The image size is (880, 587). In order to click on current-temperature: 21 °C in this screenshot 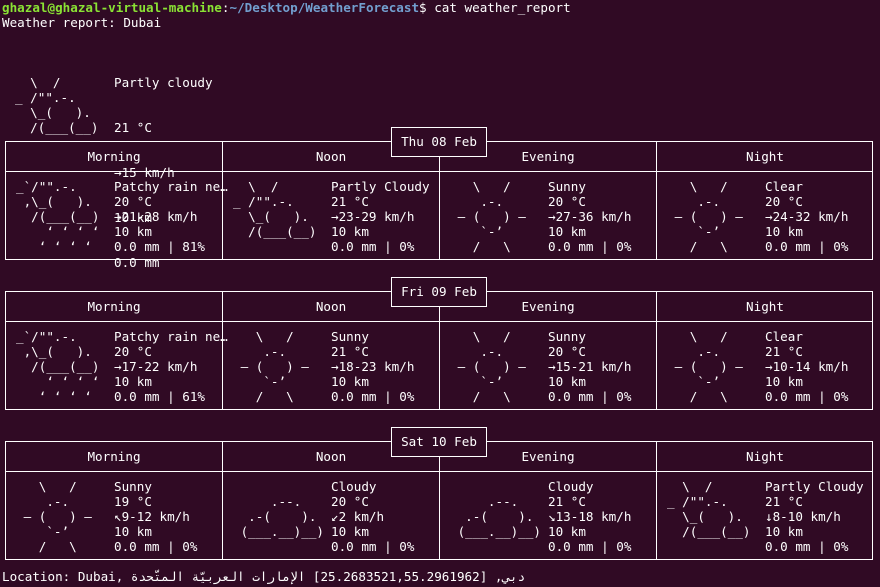, I will do `click(133, 127)`.